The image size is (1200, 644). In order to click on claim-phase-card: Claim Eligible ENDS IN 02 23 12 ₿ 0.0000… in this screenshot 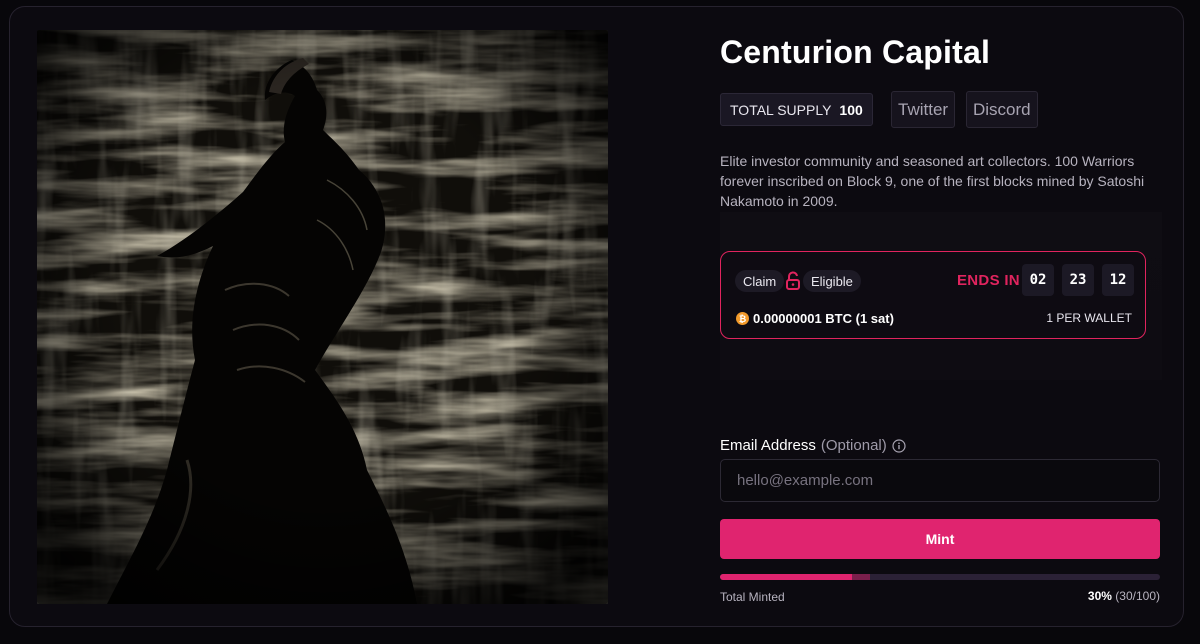, I will do `click(933, 295)`.